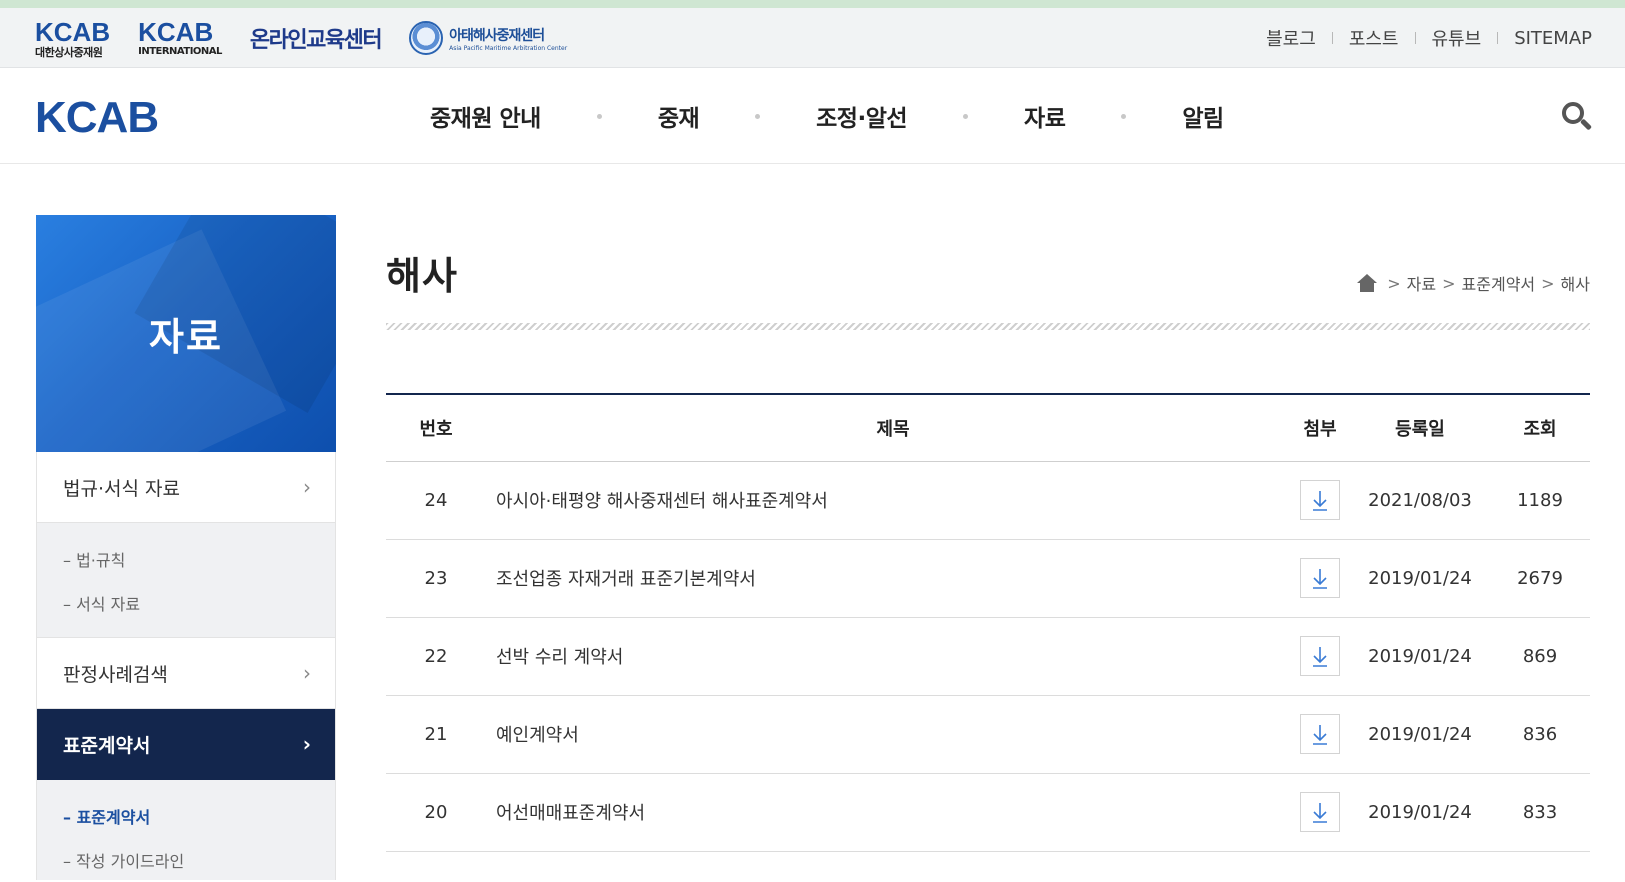 This screenshot has height=882, width=1625. I want to click on post-link: 포스트, so click(1374, 38).